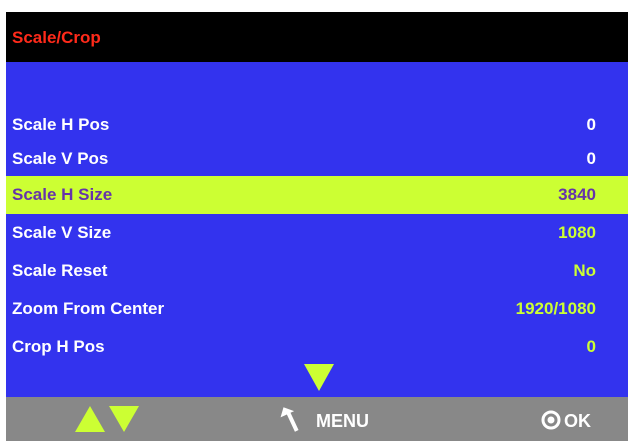 Image resolution: width=634 pixels, height=441 pixels. I want to click on menu-item-value: No, so click(584, 270).